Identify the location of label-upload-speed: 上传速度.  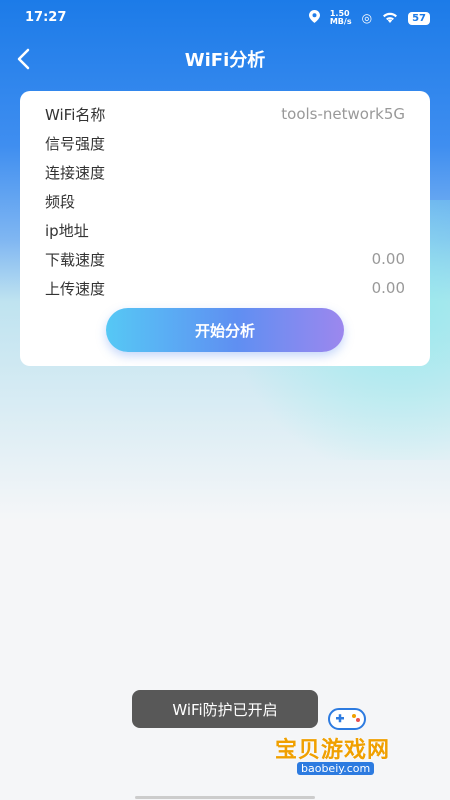
(75, 288).